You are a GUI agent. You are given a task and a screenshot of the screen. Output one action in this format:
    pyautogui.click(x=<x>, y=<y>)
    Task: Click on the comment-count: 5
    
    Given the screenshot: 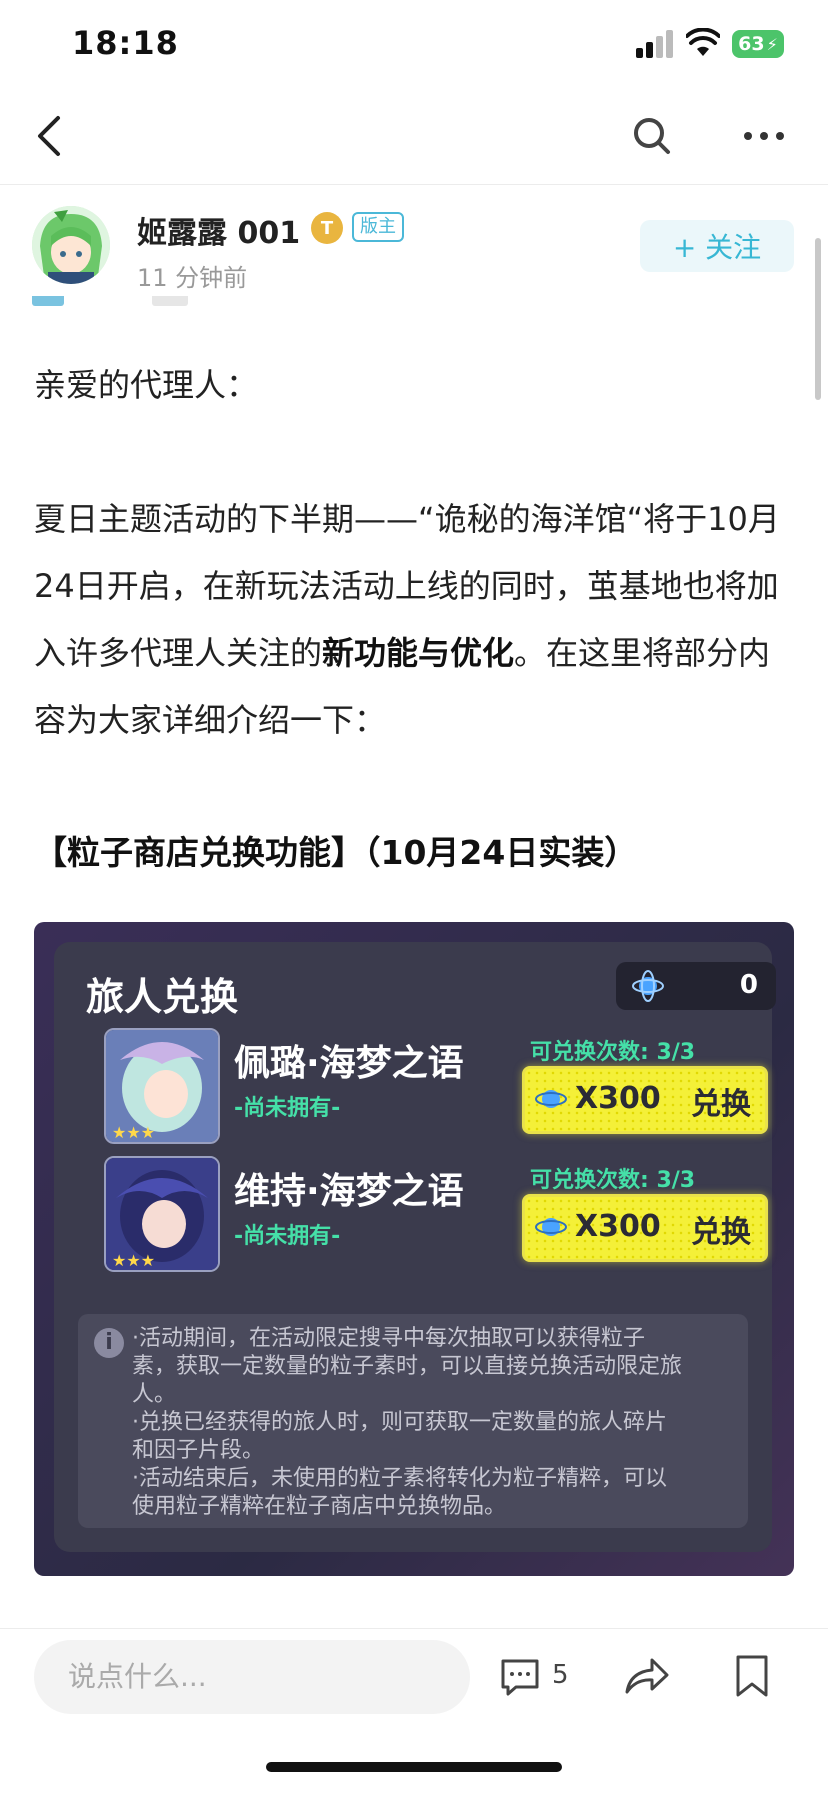 What is the action you would take?
    pyautogui.click(x=560, y=1675)
    